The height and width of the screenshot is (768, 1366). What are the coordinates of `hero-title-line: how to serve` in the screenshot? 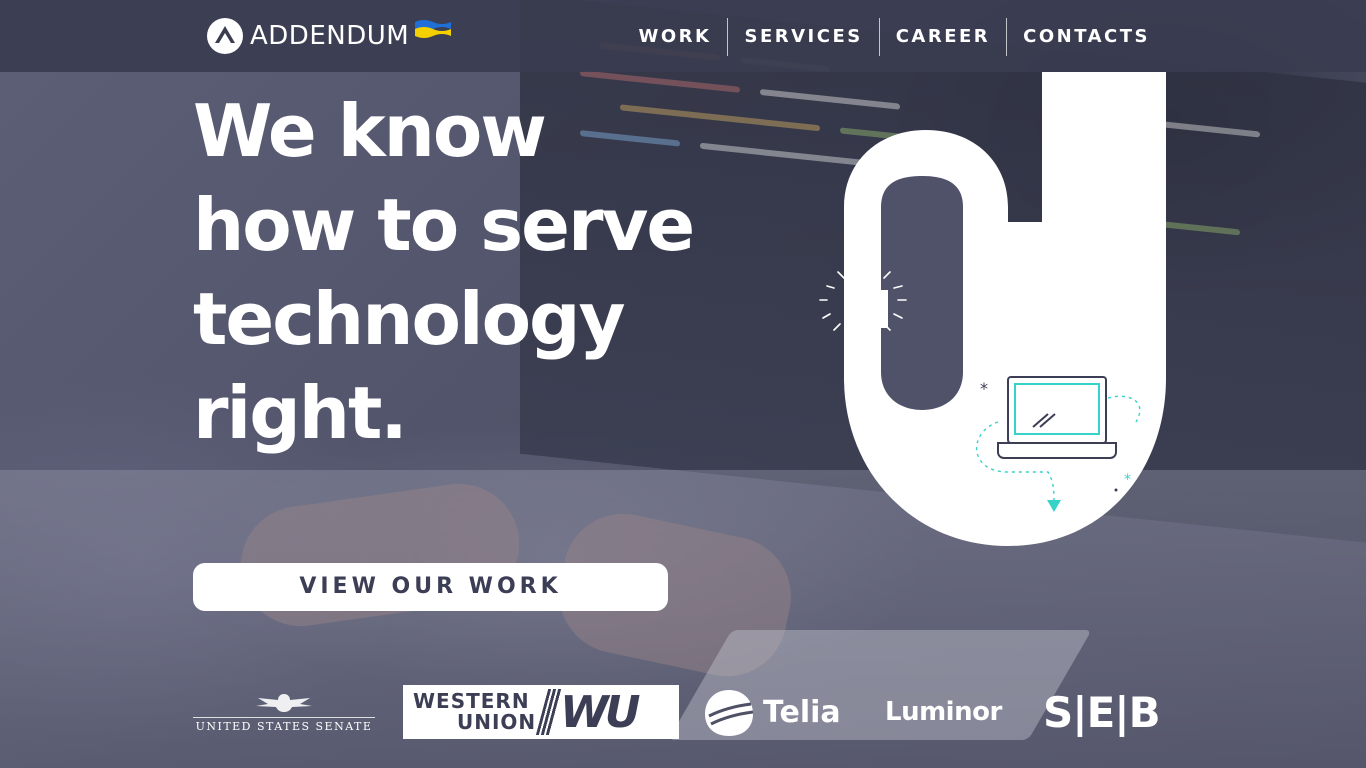 It's located at (444, 225).